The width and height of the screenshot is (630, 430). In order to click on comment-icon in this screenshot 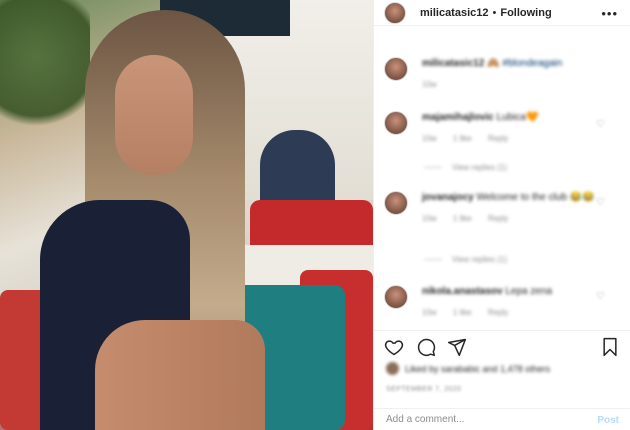, I will do `click(426, 347)`.